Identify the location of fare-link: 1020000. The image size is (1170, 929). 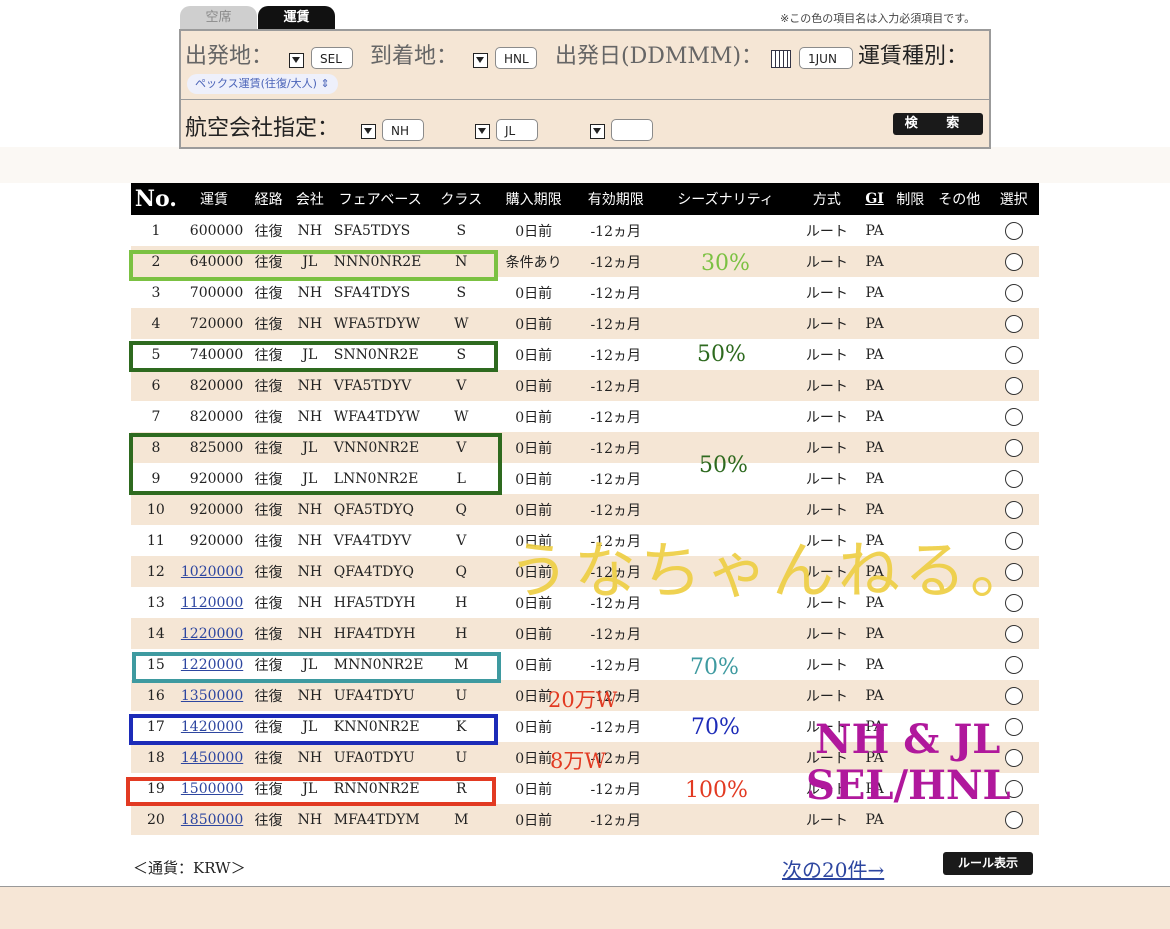
(212, 572).